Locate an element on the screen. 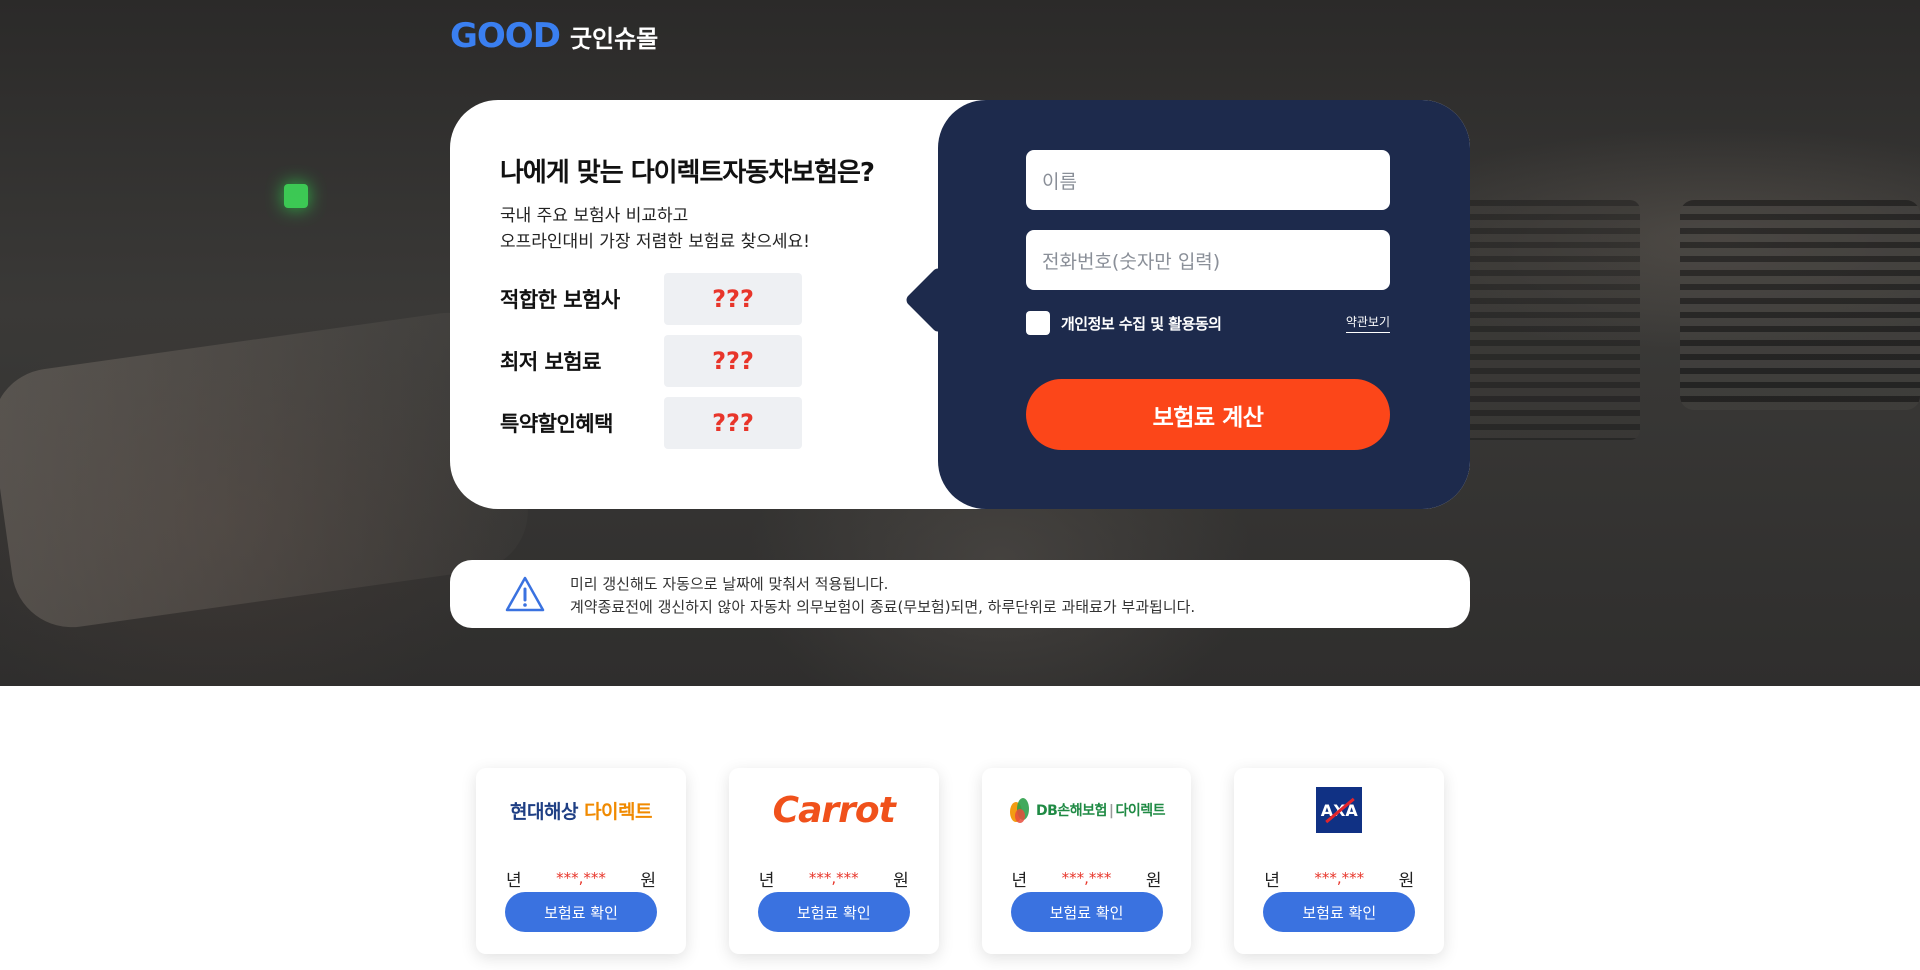 This screenshot has width=1920, height=970. privacy-agree-label: 개인정보 수집 및 활용동의 is located at coordinates (1141, 323).